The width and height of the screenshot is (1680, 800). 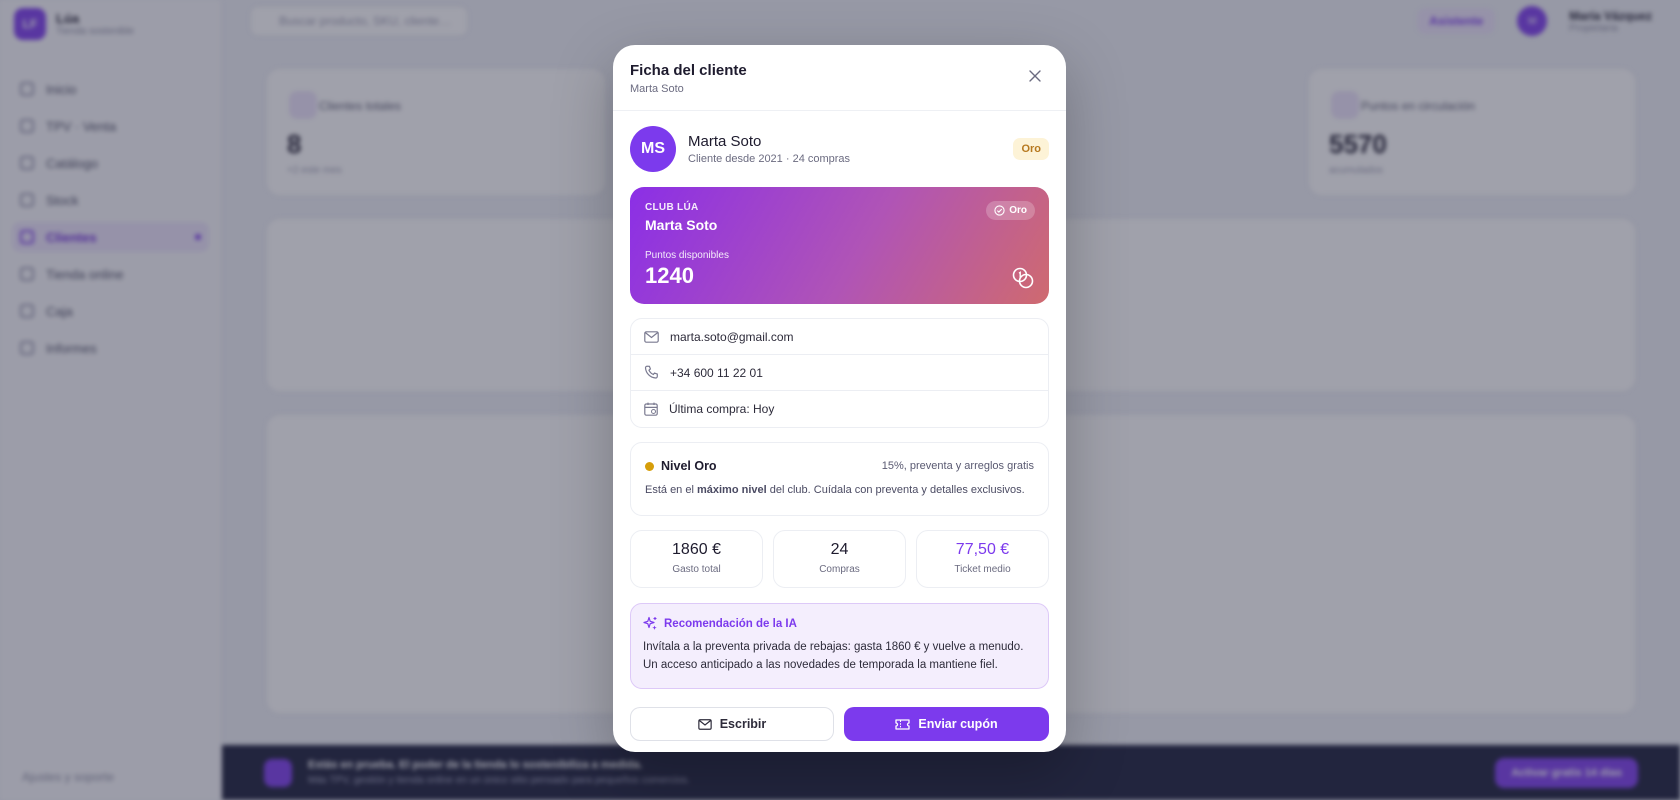 I want to click on stat-label: Gasto total, so click(x=696, y=569).